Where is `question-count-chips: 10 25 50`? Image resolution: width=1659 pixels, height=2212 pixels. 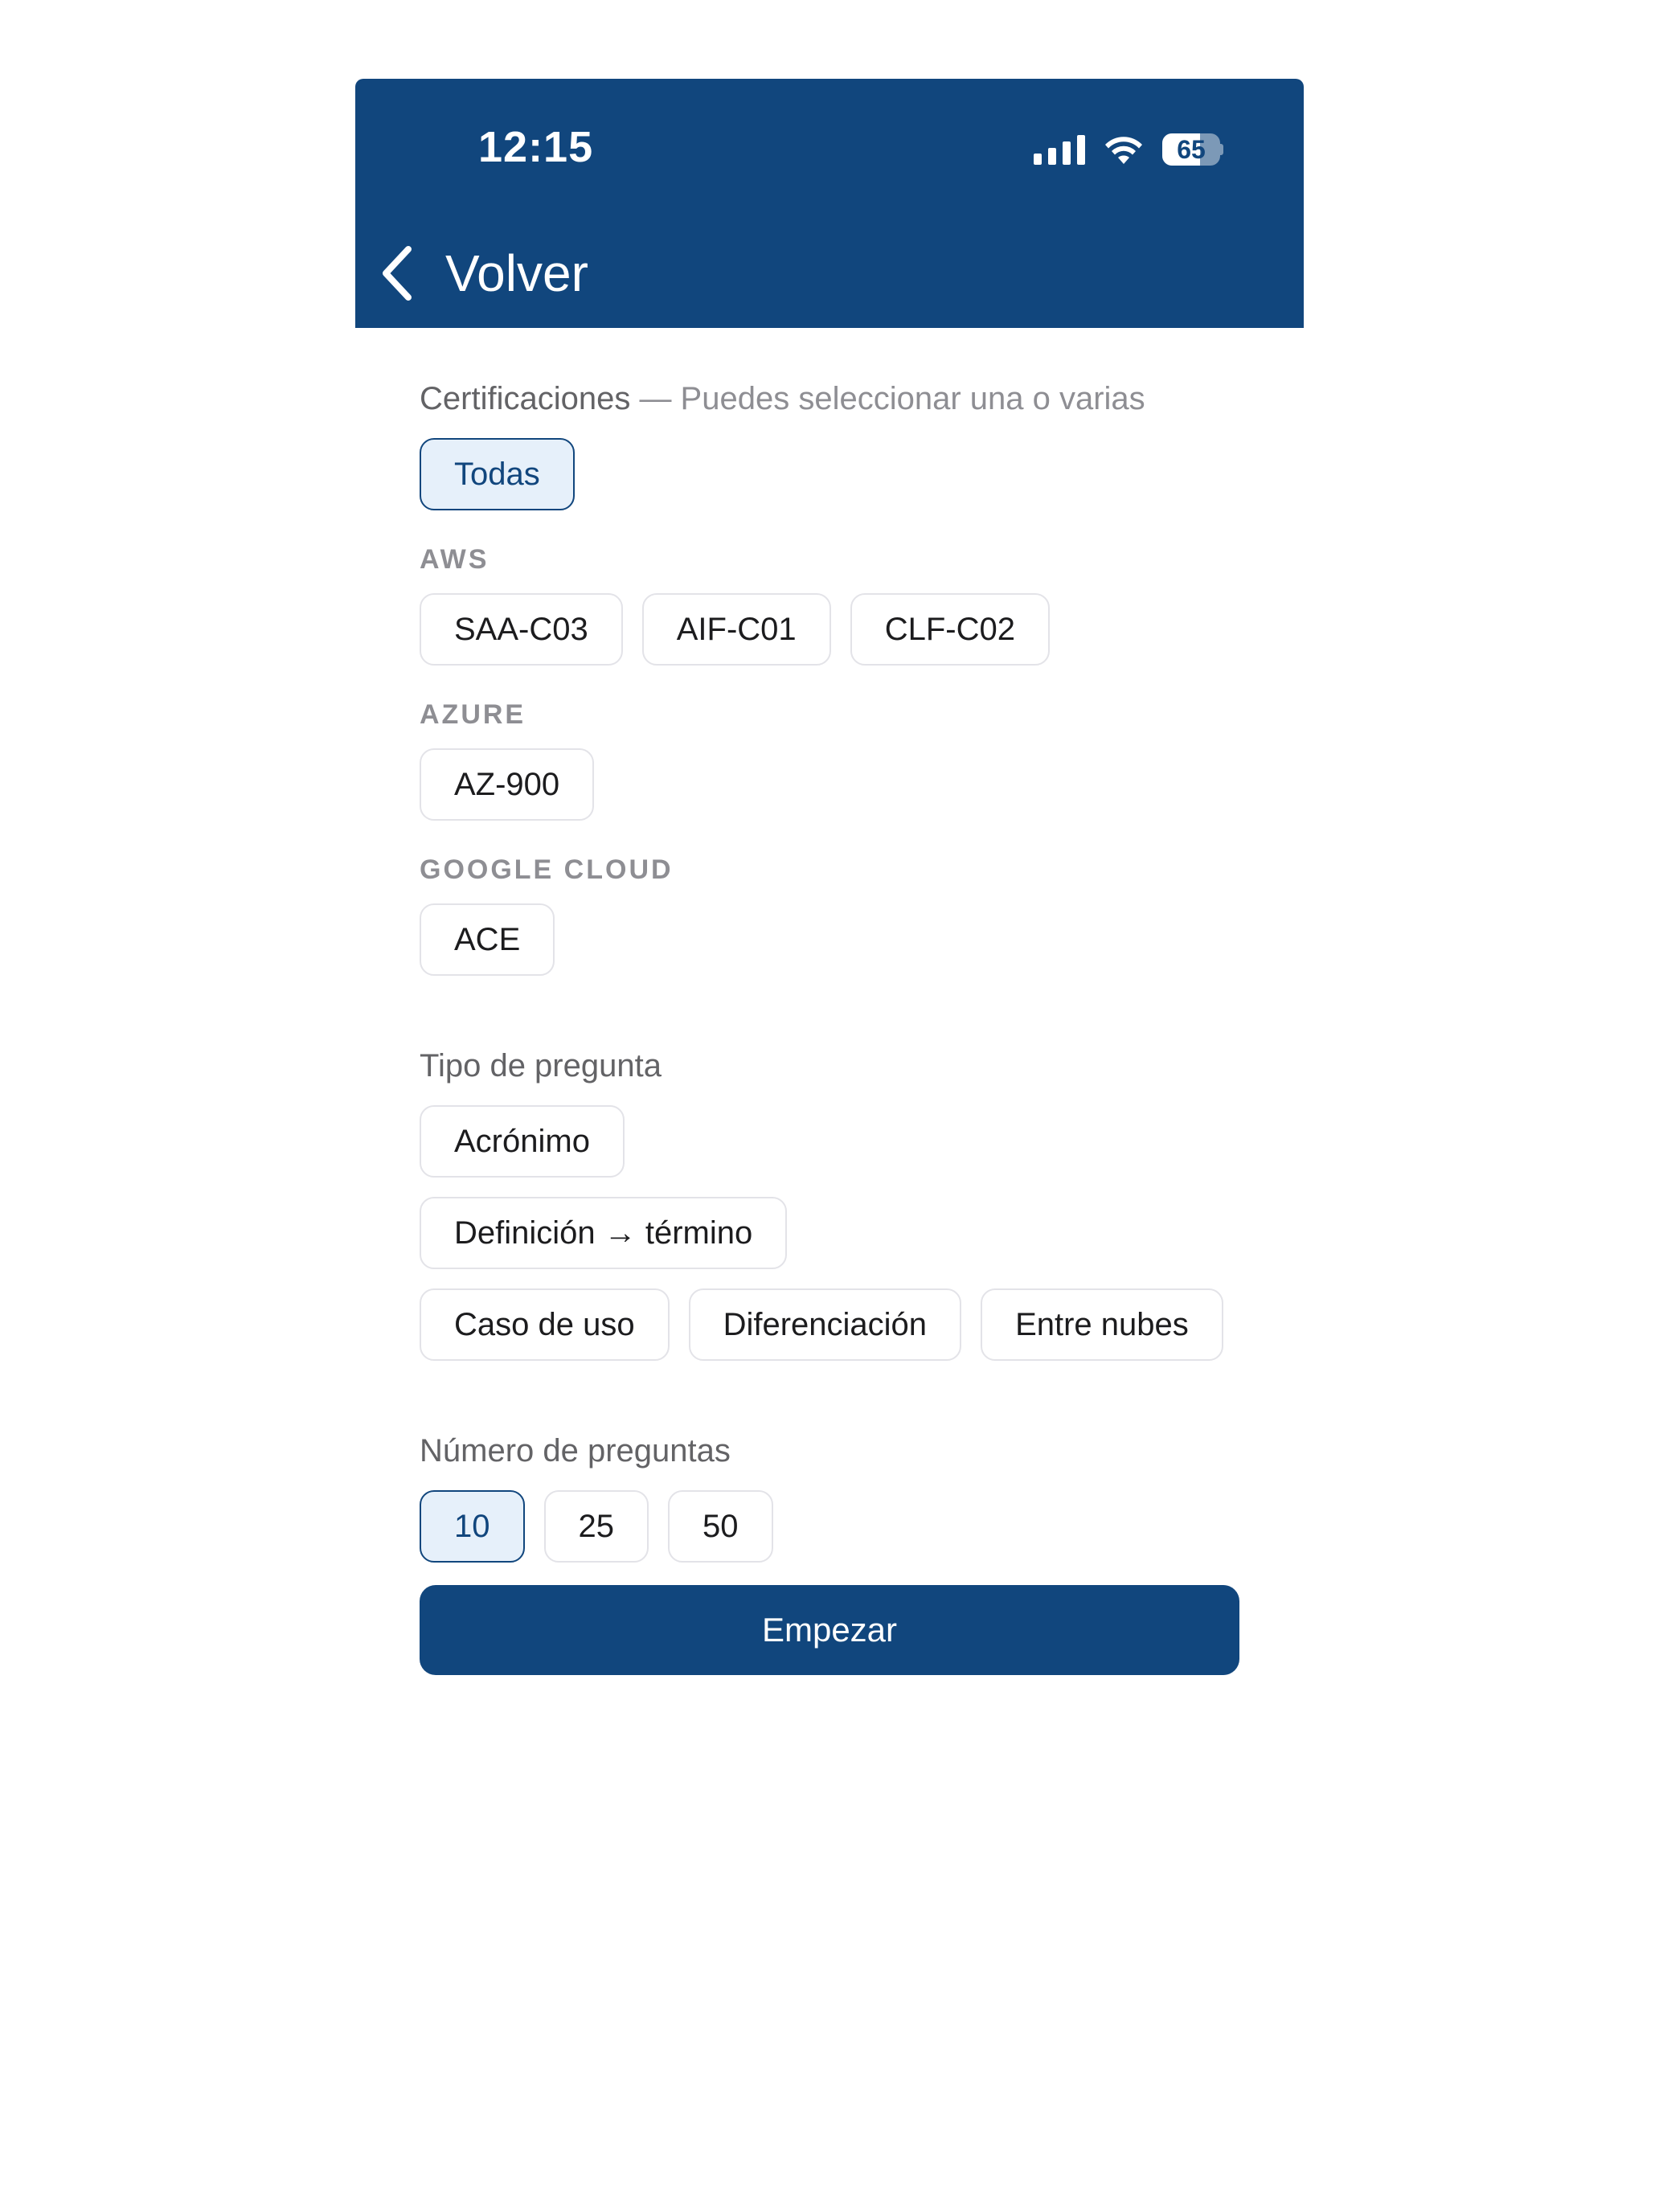
question-count-chips: 10 25 50 is located at coordinates (829, 1526).